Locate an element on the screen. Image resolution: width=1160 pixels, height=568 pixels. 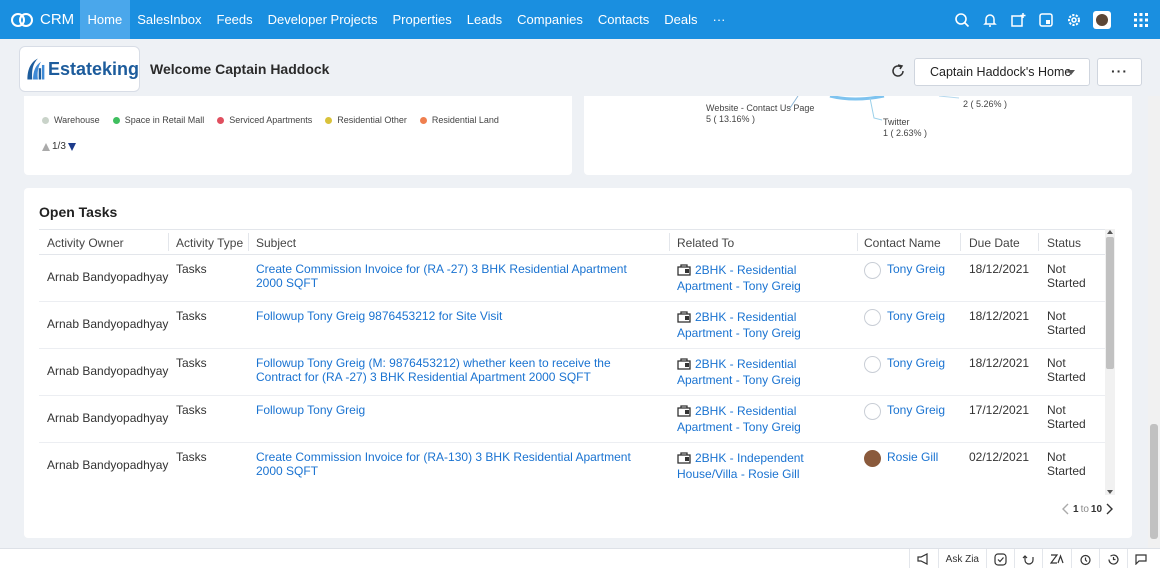
legend-item: Serviced Apartments is located at coordinates (264, 120).